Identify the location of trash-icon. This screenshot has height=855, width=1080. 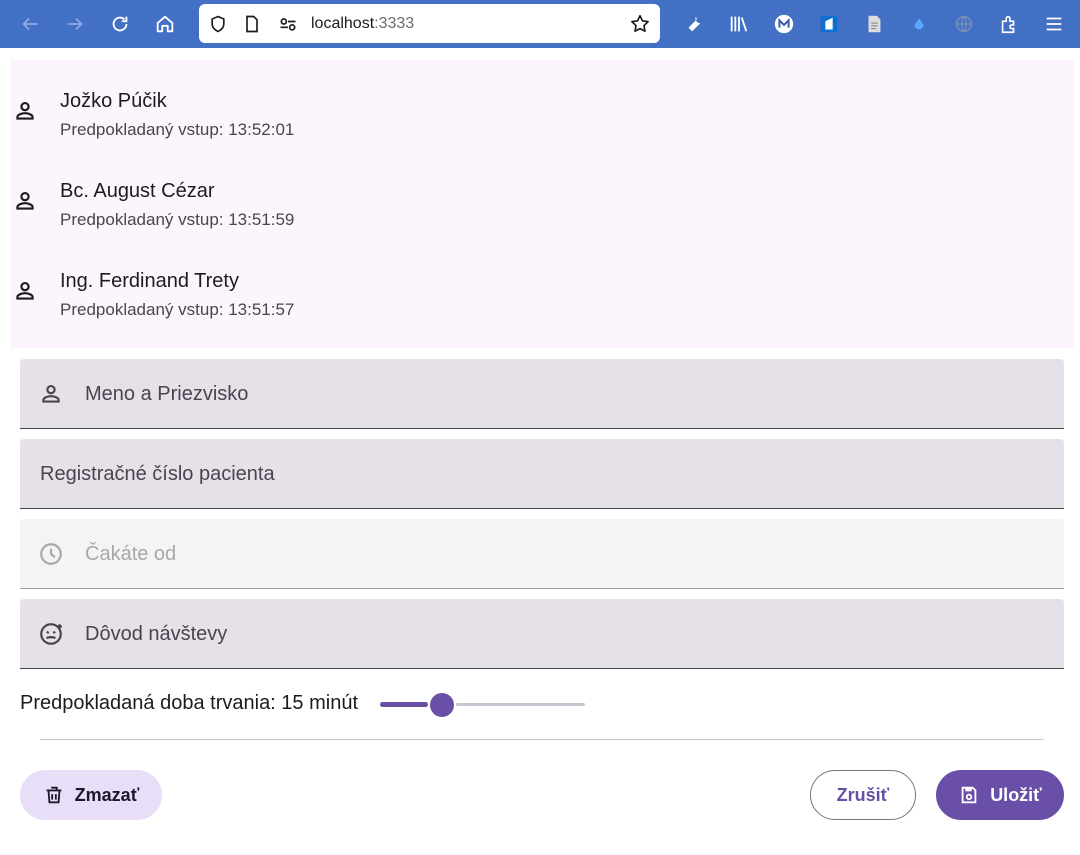
(54, 795).